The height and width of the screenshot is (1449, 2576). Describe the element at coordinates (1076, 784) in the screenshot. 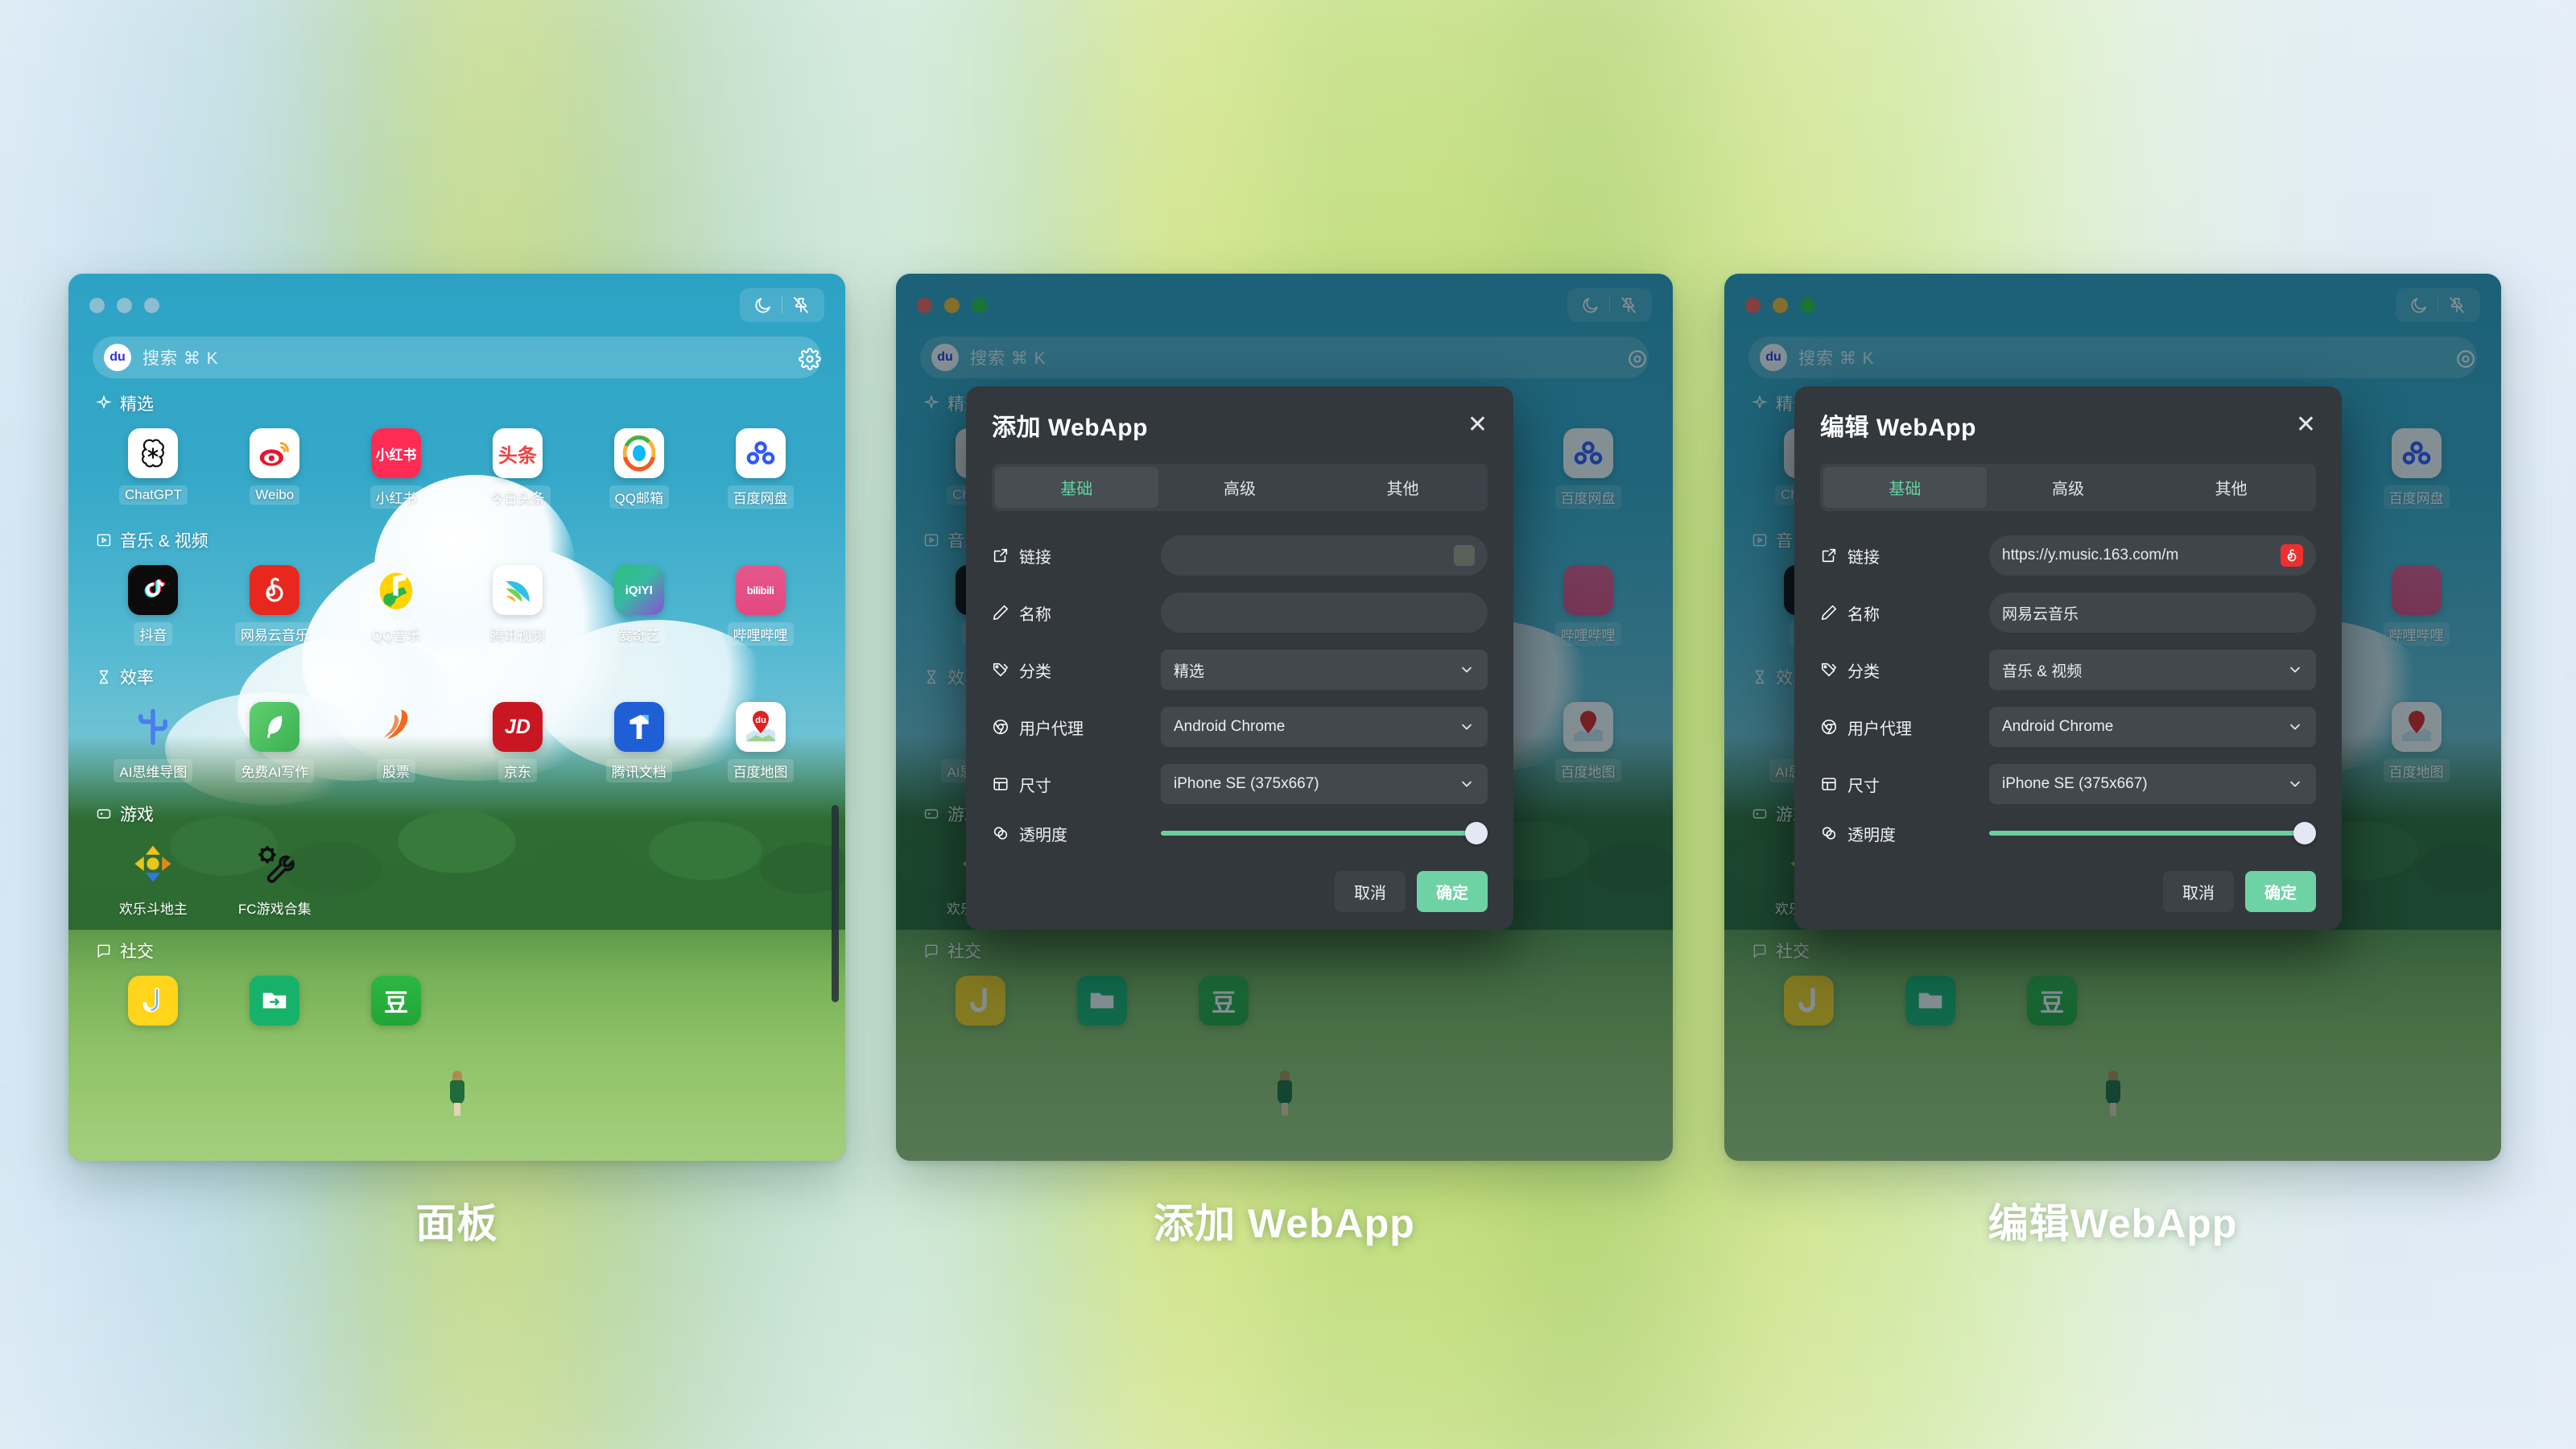

I see `size-label: 尺寸` at that location.